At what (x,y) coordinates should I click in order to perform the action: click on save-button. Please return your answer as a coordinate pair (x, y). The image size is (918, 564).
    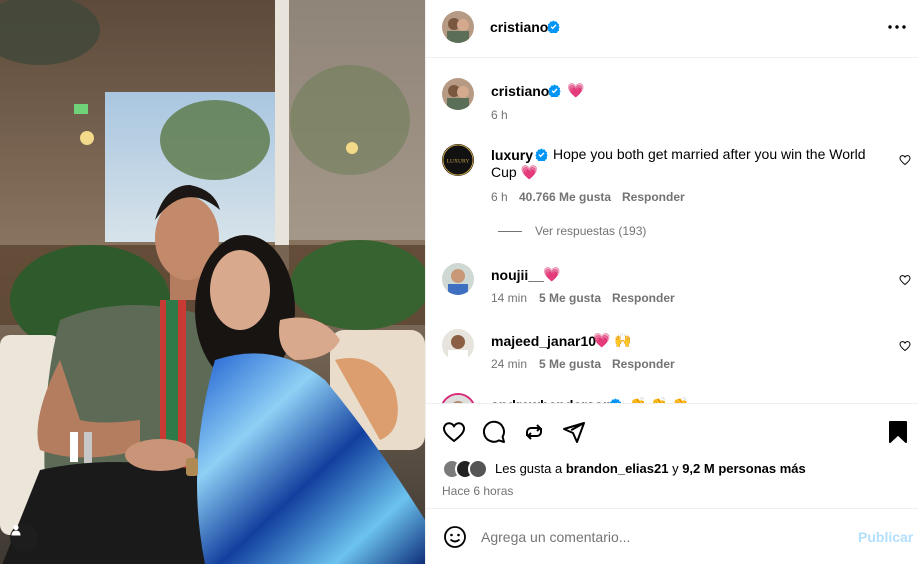
    Looking at the image, I should click on (898, 432).